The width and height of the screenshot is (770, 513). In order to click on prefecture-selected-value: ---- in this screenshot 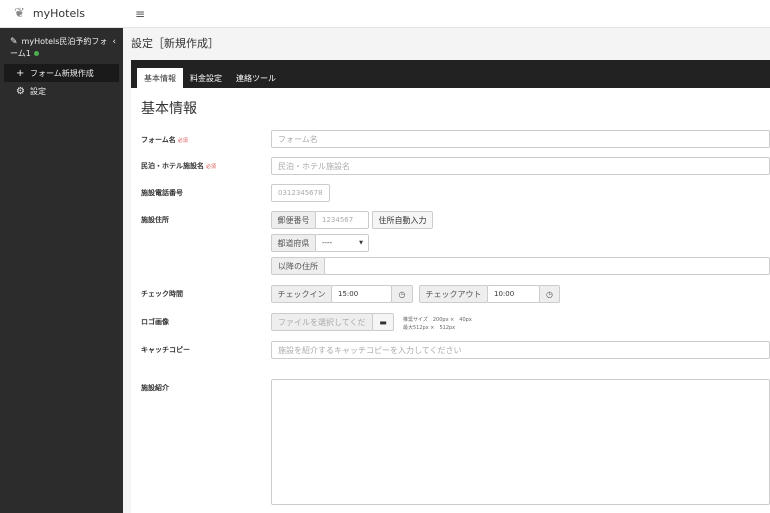, I will do `click(327, 243)`.